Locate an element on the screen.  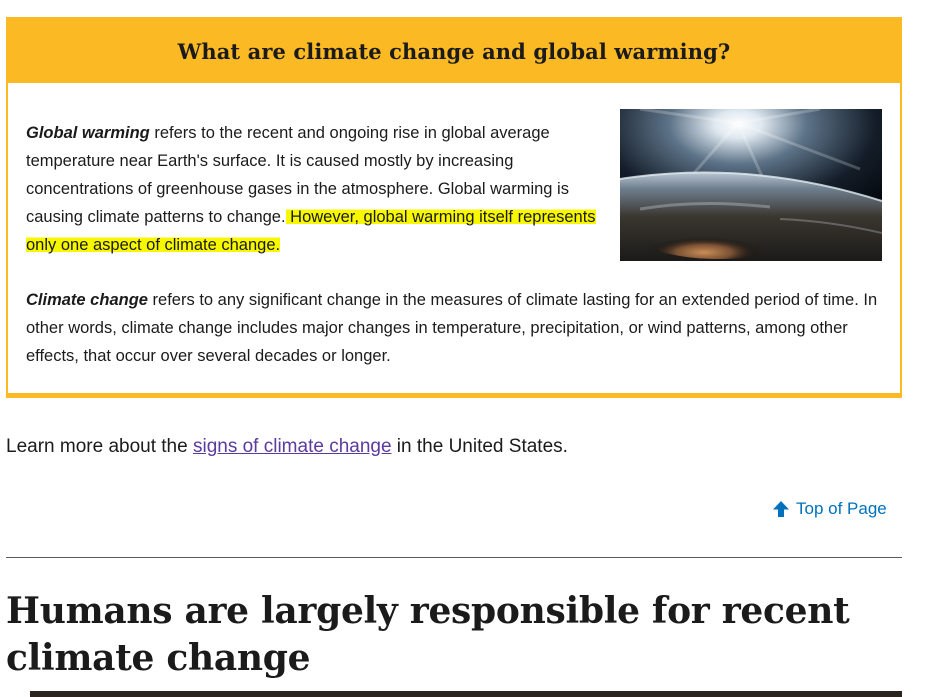
earth-image-graphic is located at coordinates (751, 185).